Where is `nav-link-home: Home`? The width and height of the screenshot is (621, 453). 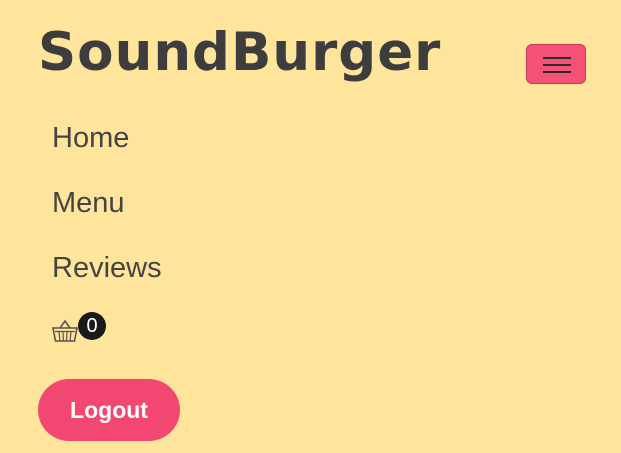
nav-link-home: Home is located at coordinates (90, 138).